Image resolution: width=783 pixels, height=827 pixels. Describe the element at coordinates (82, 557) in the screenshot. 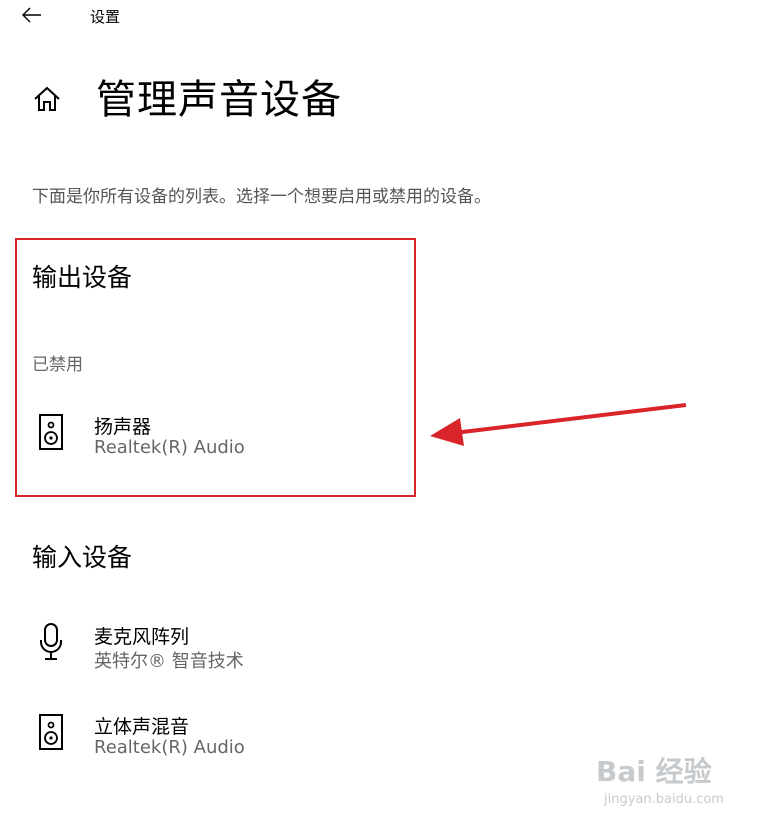

I see `input-devices-heading: 输入设备` at that location.